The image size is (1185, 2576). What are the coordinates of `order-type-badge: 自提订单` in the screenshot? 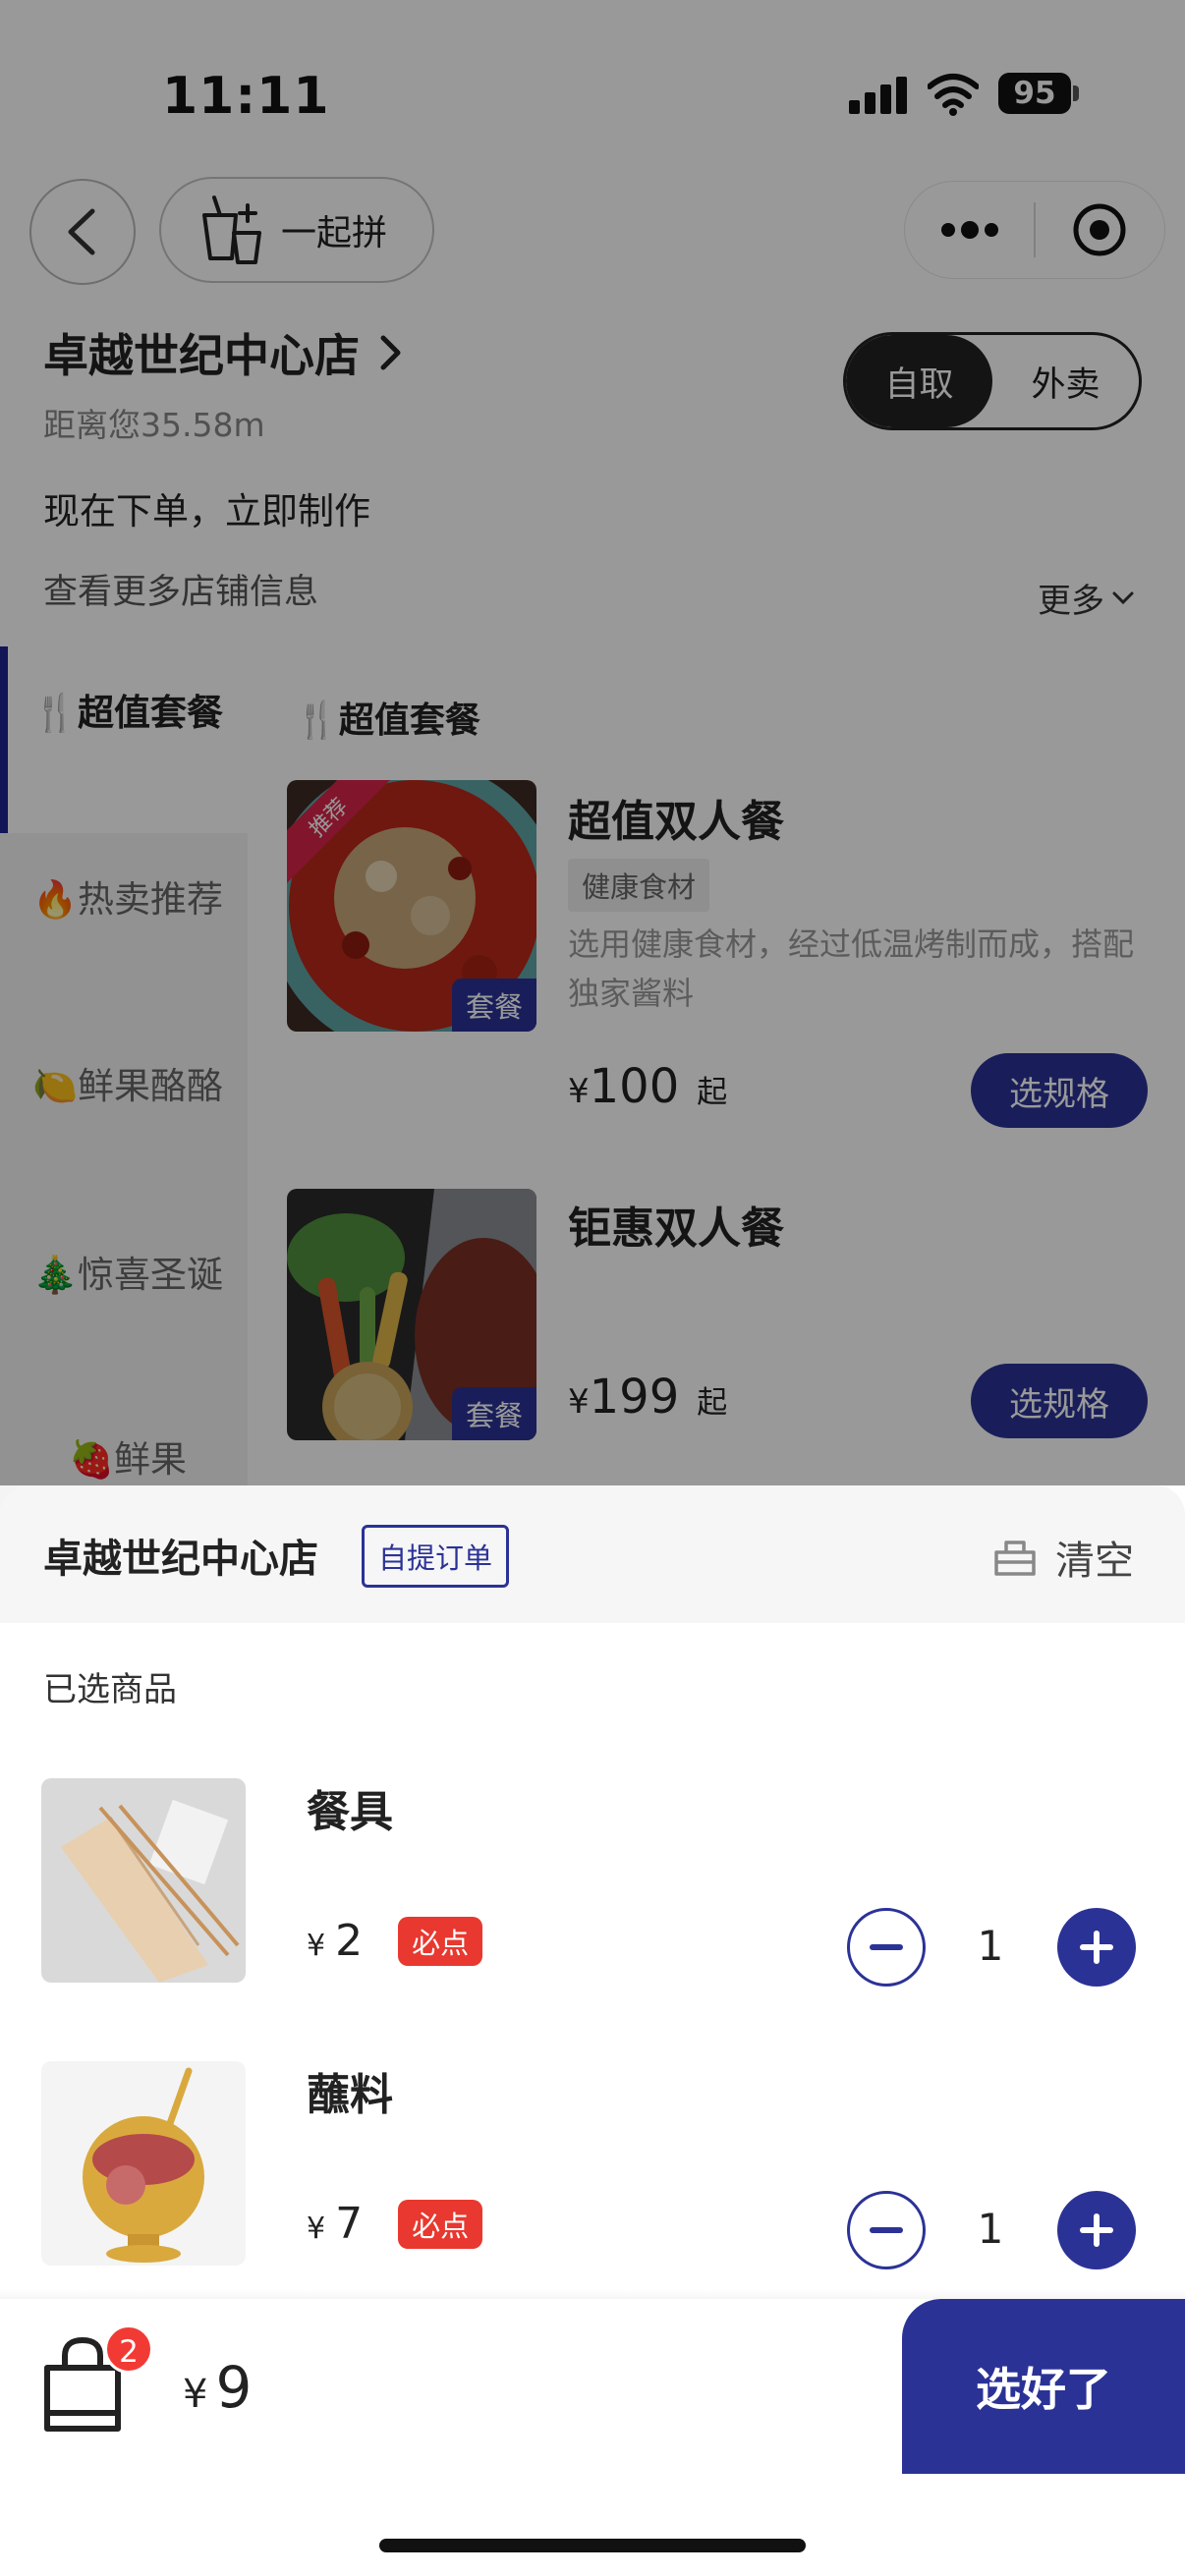 It's located at (436, 1556).